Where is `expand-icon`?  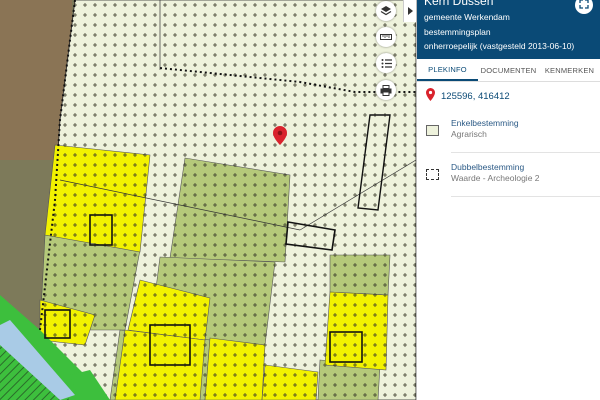 expand-icon is located at coordinates (584, 7).